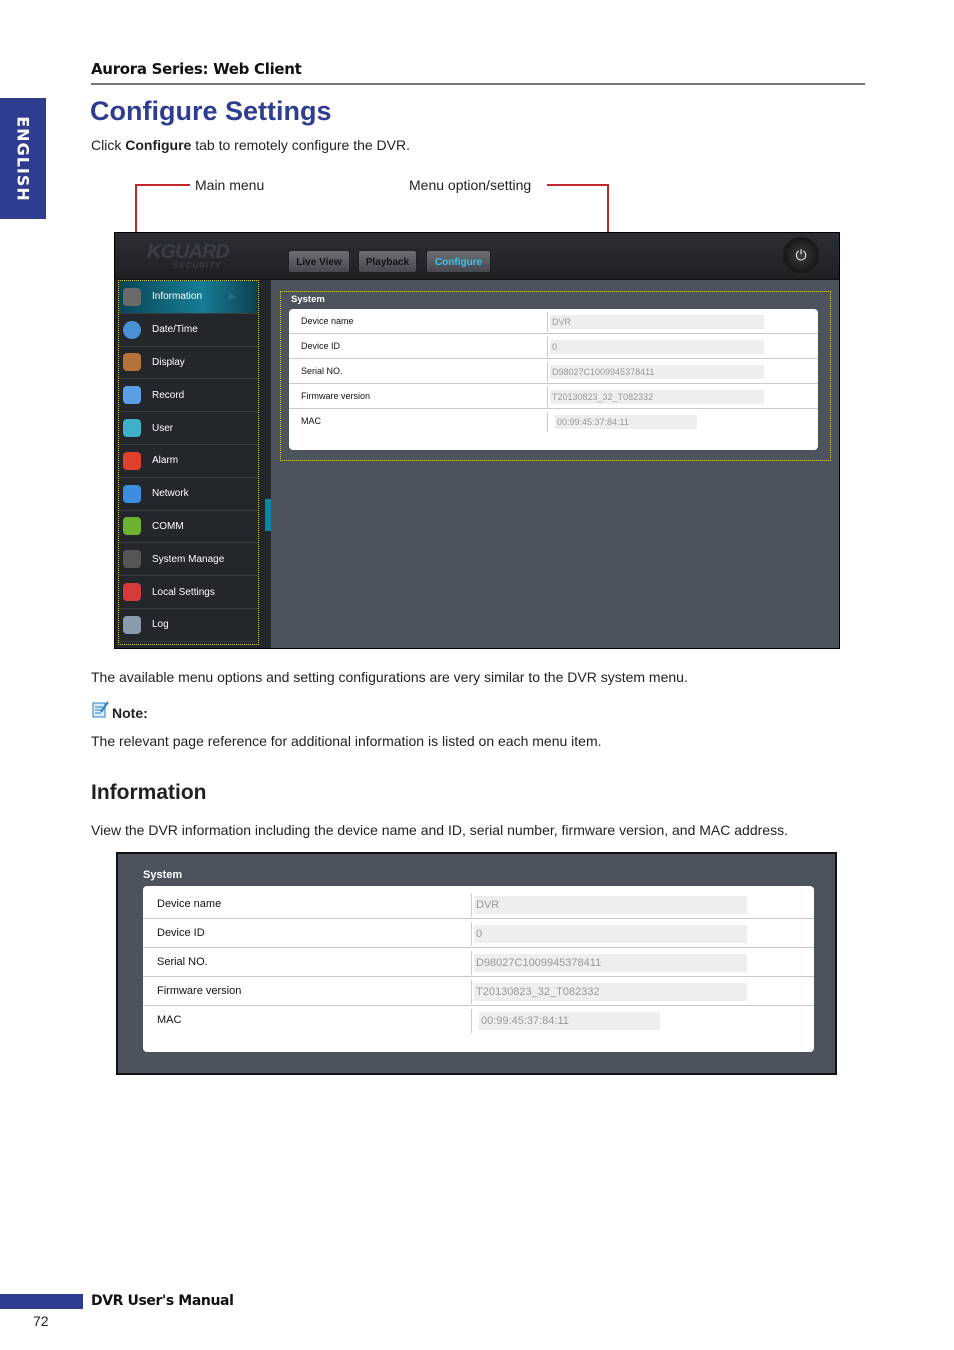  I want to click on menu-item-label: User, so click(163, 428).